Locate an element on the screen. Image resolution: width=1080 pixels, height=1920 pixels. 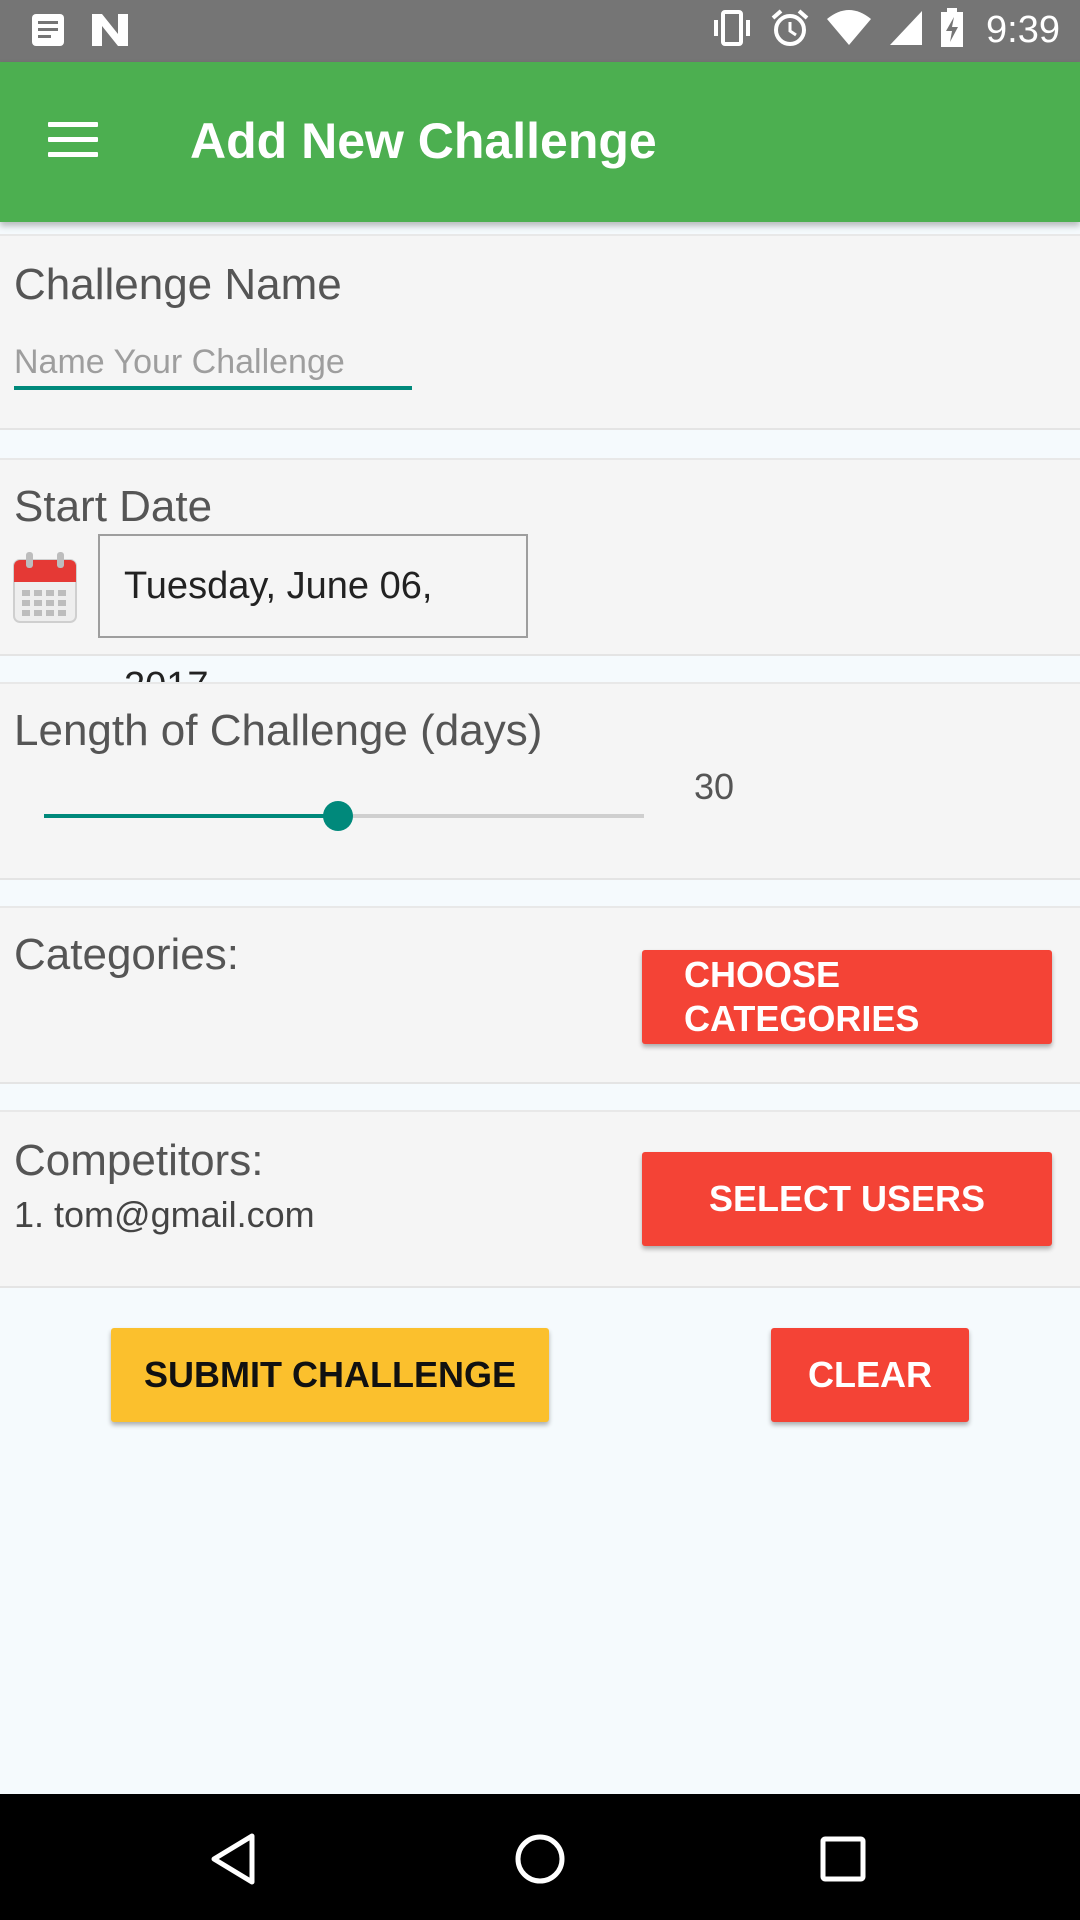
status-bar: 9:39 is located at coordinates (540, 31).